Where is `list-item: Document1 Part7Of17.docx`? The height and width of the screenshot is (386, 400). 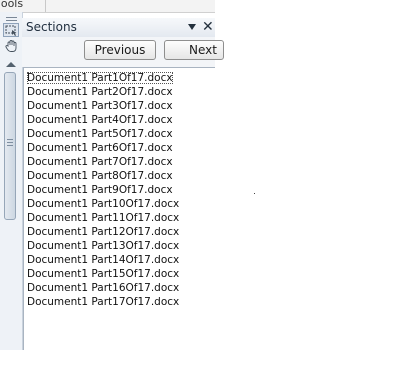 list-item: Document1 Part7Of17.docx is located at coordinates (121, 162).